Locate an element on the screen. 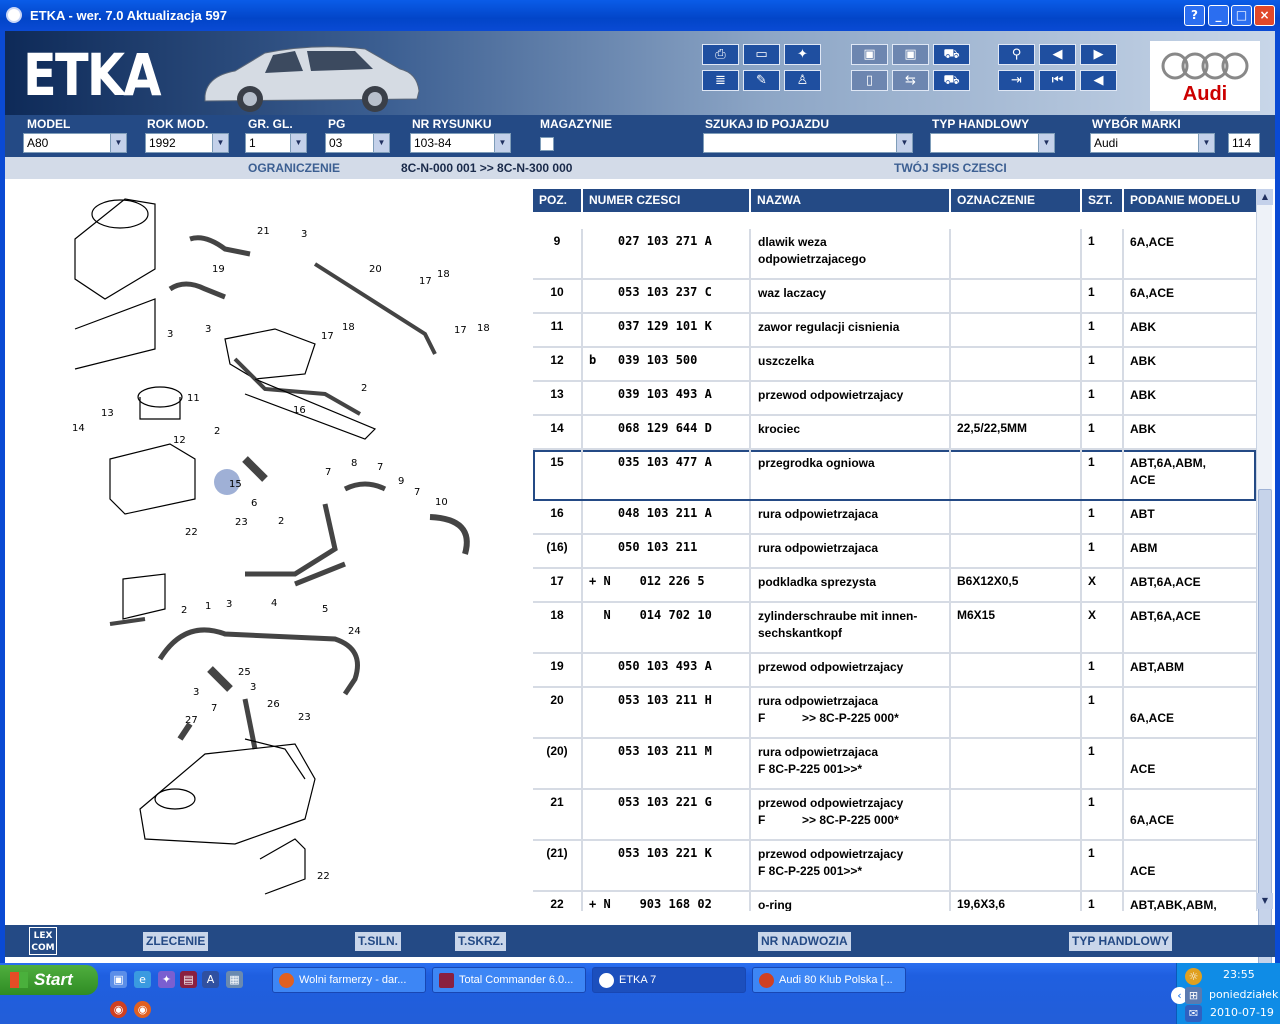 This screenshot has width=1280, height=1024. task-etka: ETKA 7 is located at coordinates (669, 980).